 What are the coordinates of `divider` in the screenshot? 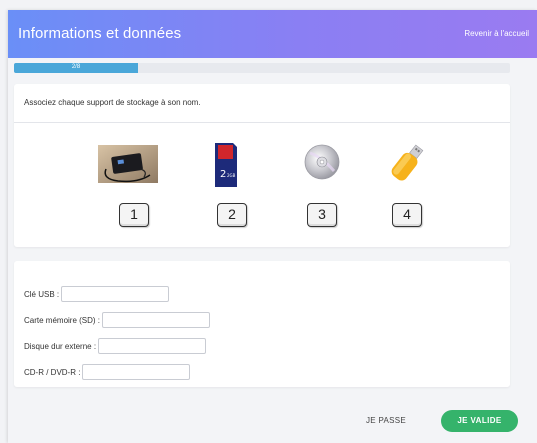 It's located at (262, 122).